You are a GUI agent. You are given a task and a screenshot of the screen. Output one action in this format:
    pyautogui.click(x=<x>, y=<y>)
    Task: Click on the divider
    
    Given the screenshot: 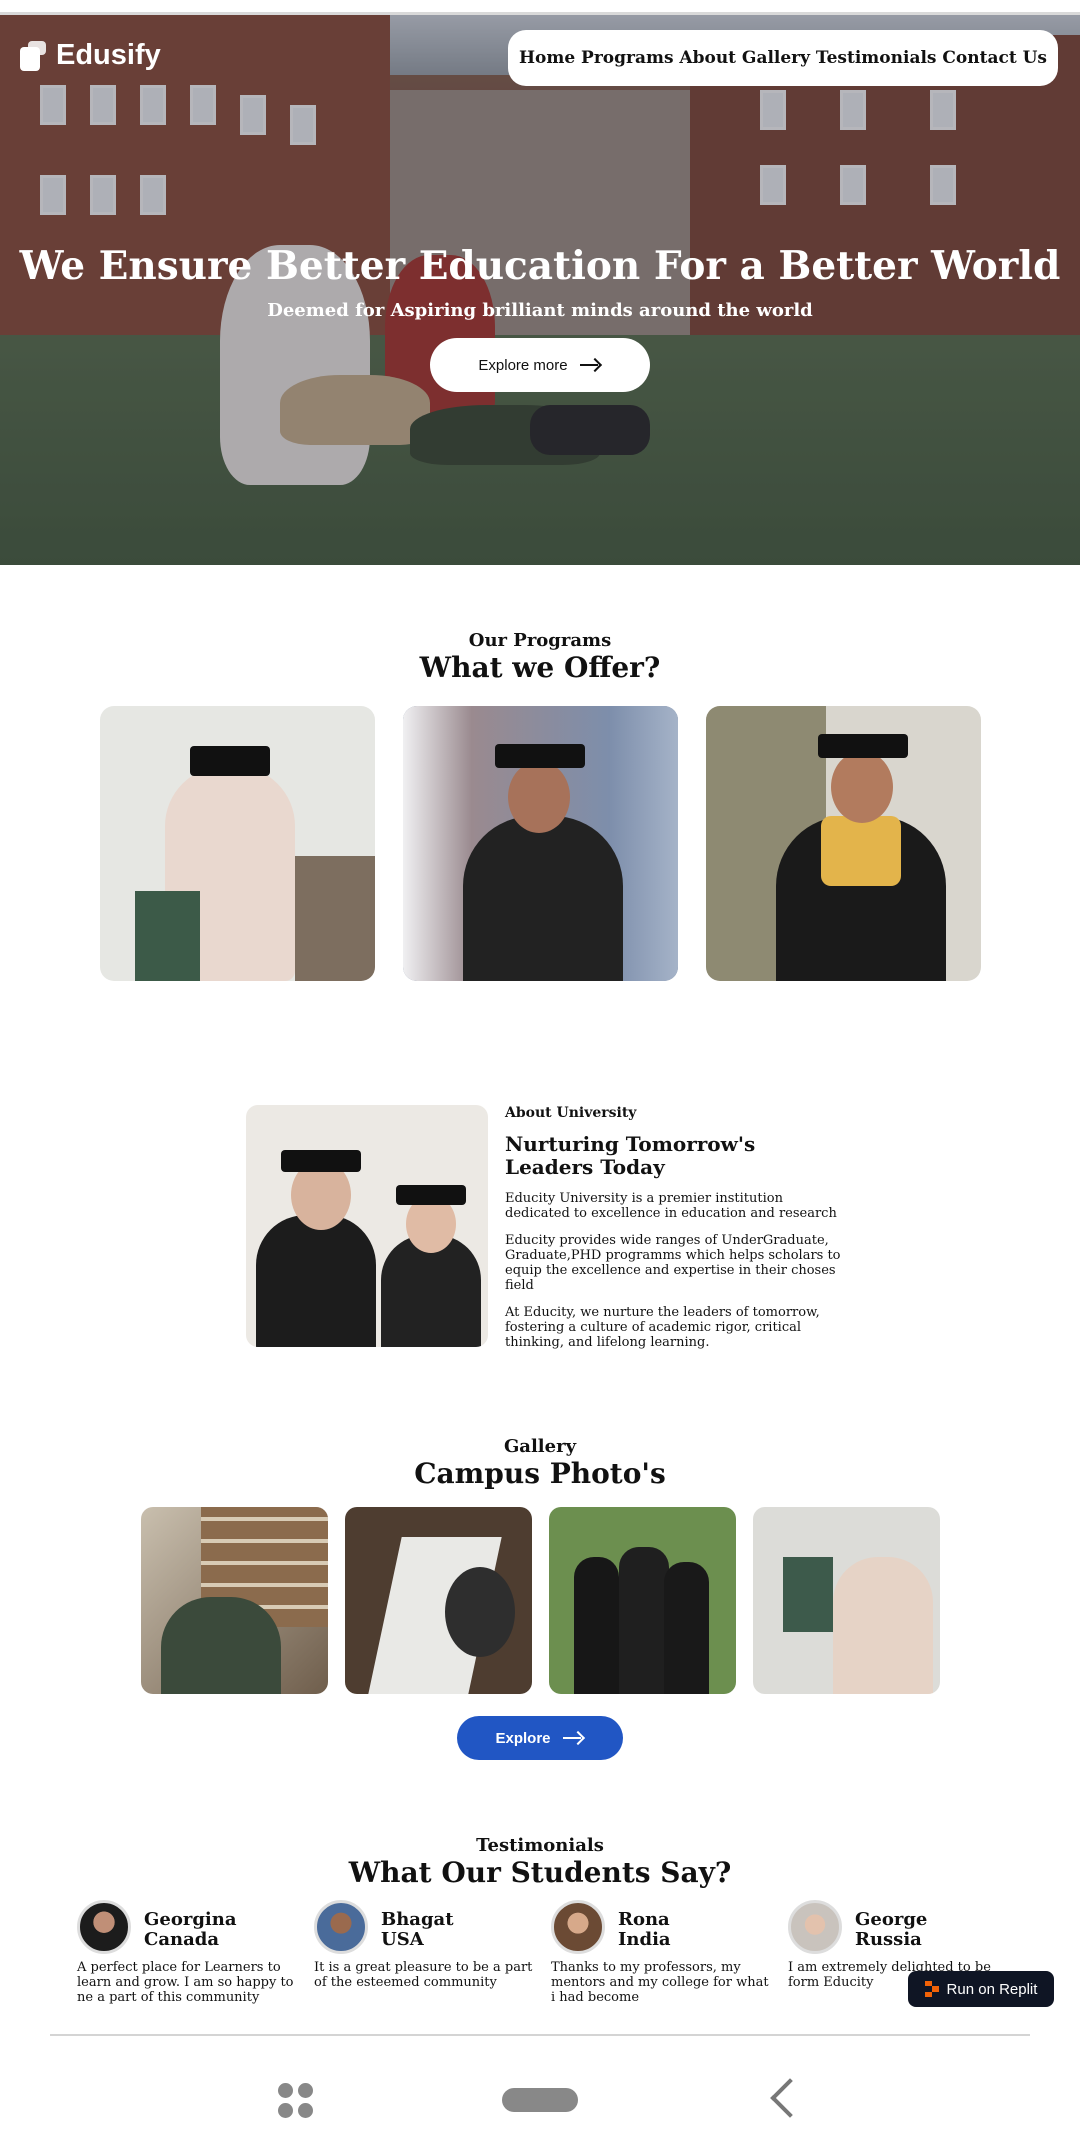 What is the action you would take?
    pyautogui.click(x=540, y=2035)
    